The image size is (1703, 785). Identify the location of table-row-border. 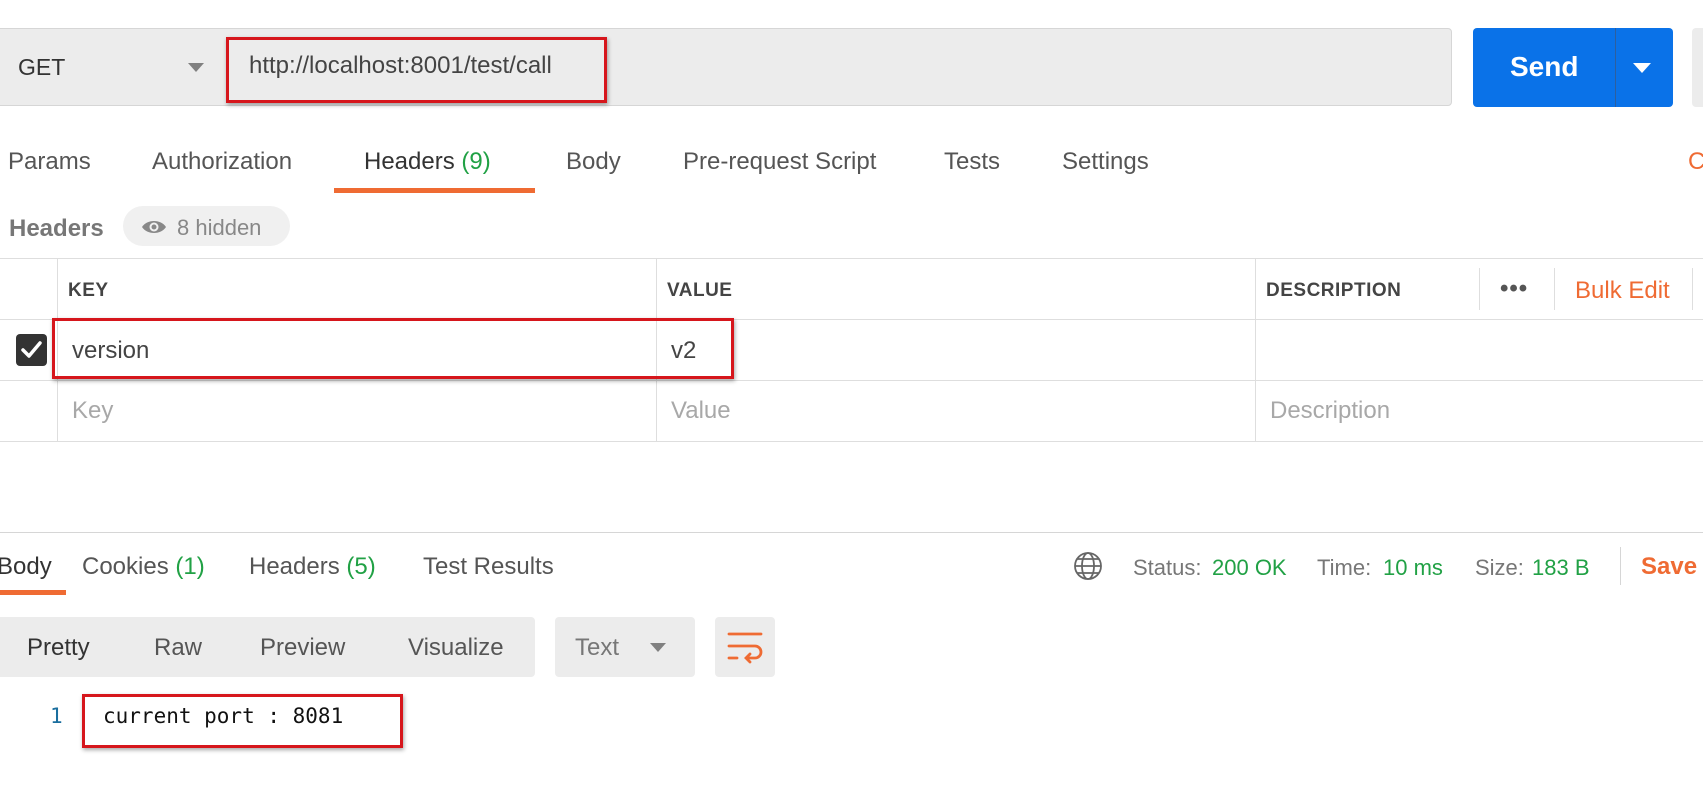
(851, 380).